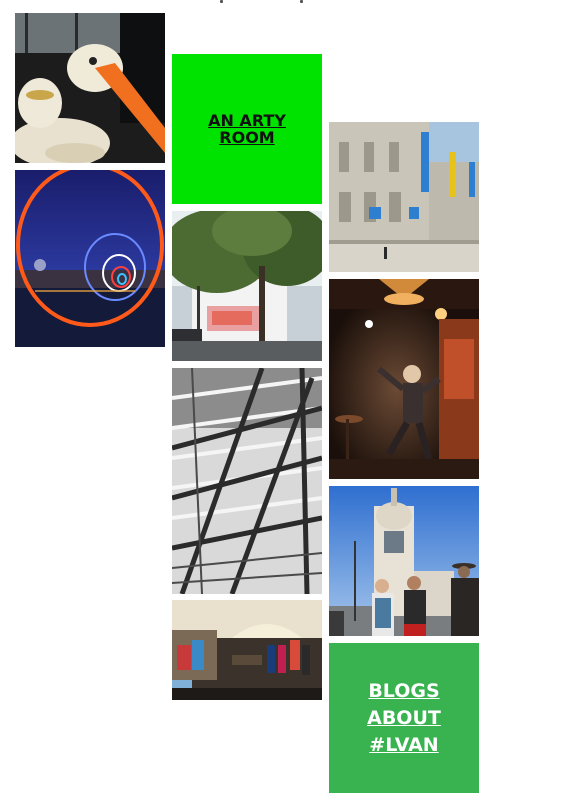 The height and width of the screenshot is (805, 570). Describe the element at coordinates (90, 258) in the screenshot. I see `neon-rings-night-photo` at that location.